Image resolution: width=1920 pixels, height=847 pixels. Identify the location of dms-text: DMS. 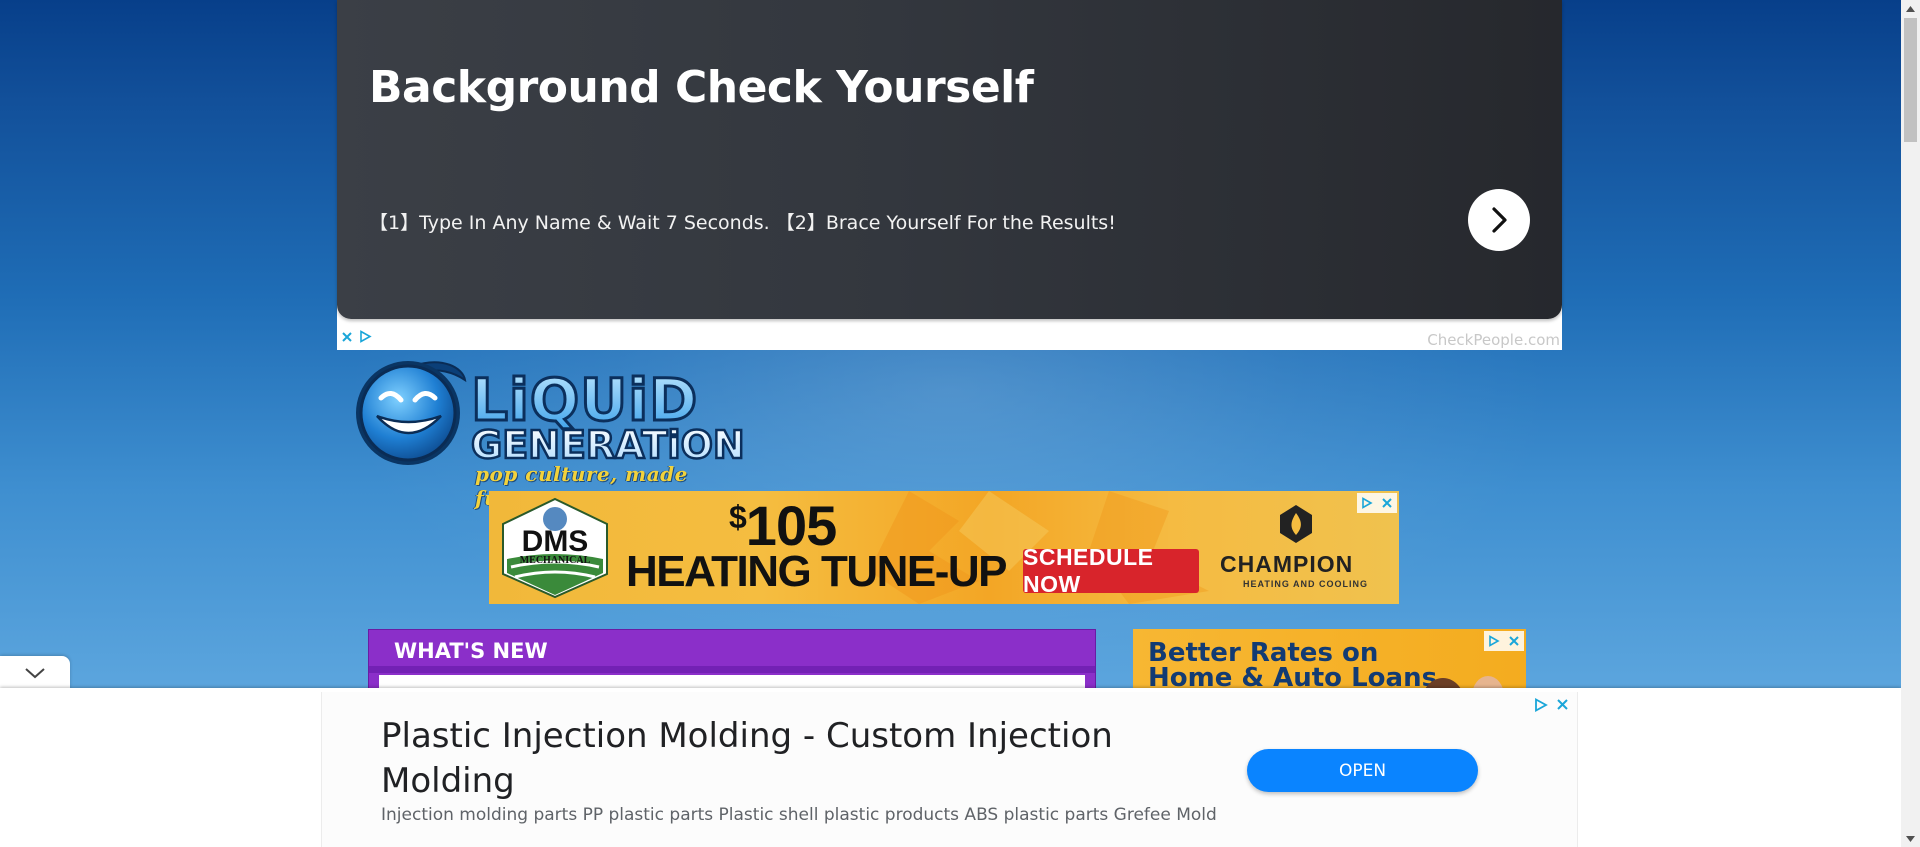
(555, 541).